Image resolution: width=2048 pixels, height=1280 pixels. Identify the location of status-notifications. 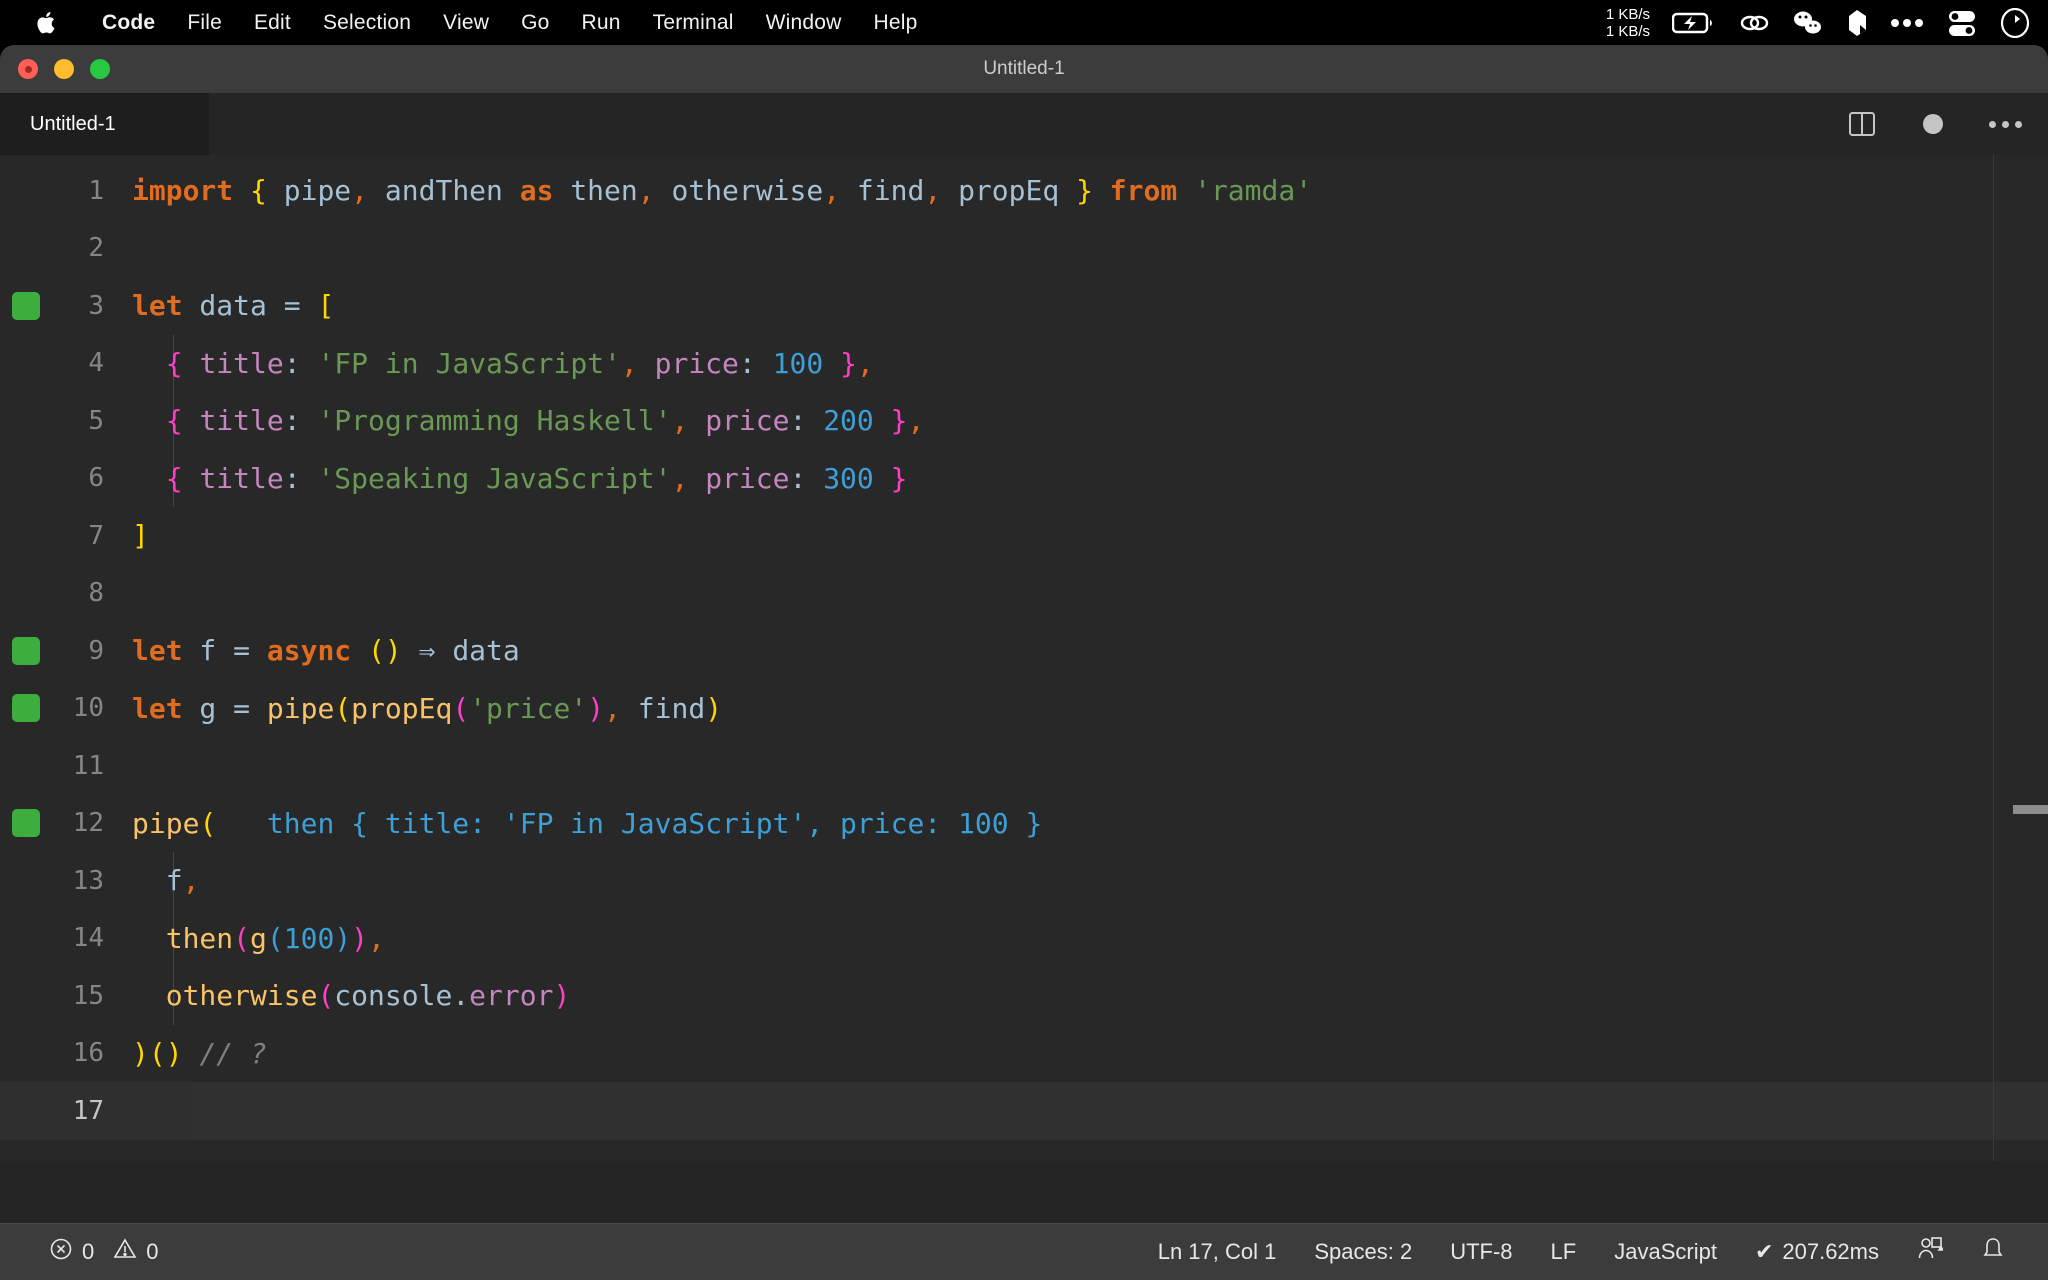
(1993, 1252).